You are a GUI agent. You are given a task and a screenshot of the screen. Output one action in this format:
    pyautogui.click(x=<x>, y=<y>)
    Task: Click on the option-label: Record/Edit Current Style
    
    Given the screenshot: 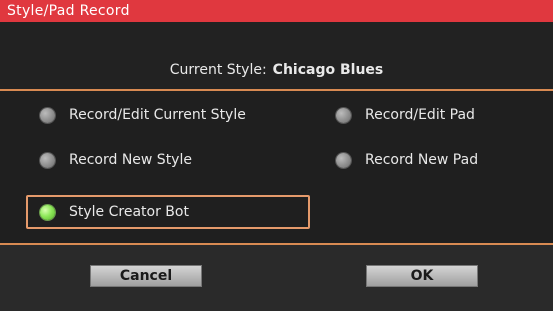 What is the action you would take?
    pyautogui.click(x=157, y=115)
    